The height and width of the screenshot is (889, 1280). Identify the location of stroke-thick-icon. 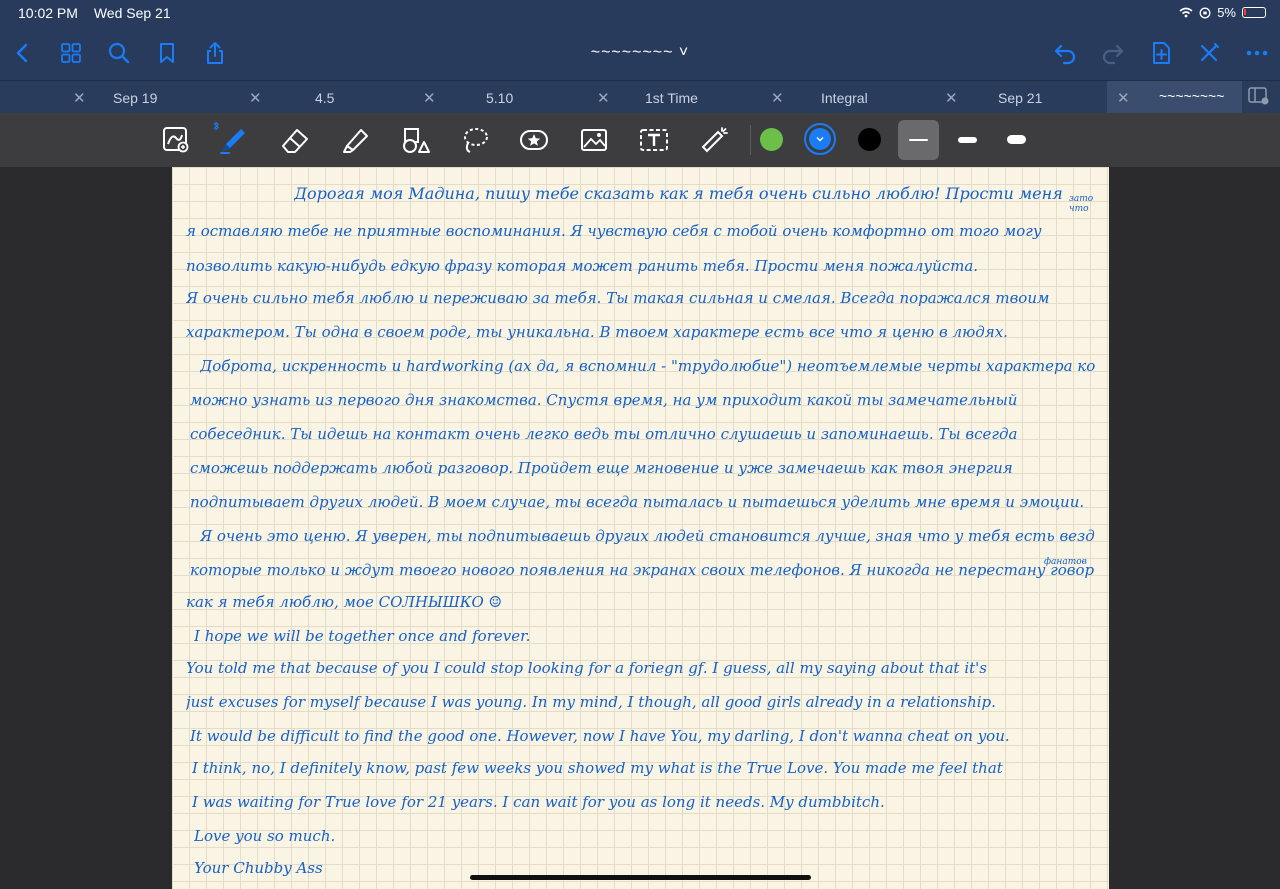
(1016, 139).